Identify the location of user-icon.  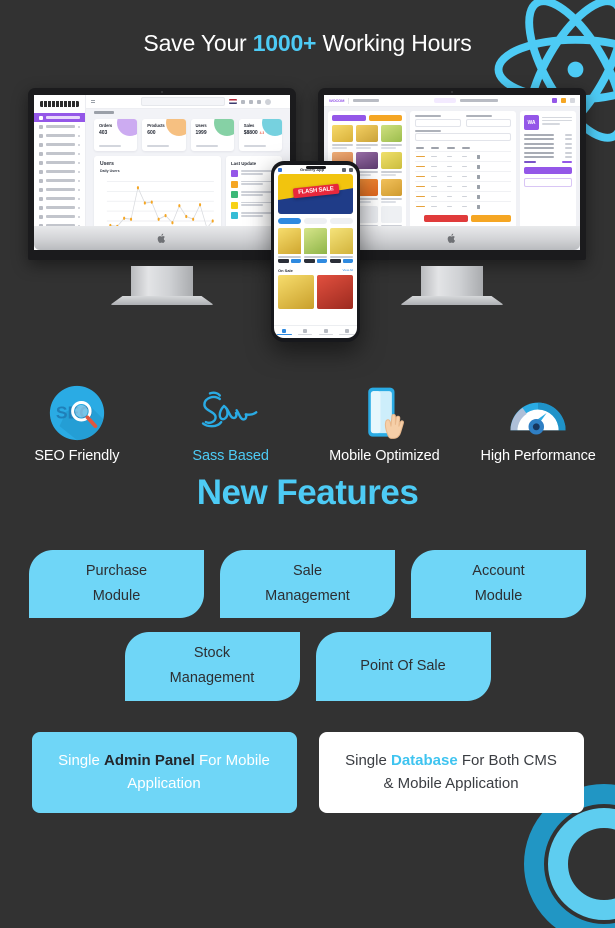
(572, 100).